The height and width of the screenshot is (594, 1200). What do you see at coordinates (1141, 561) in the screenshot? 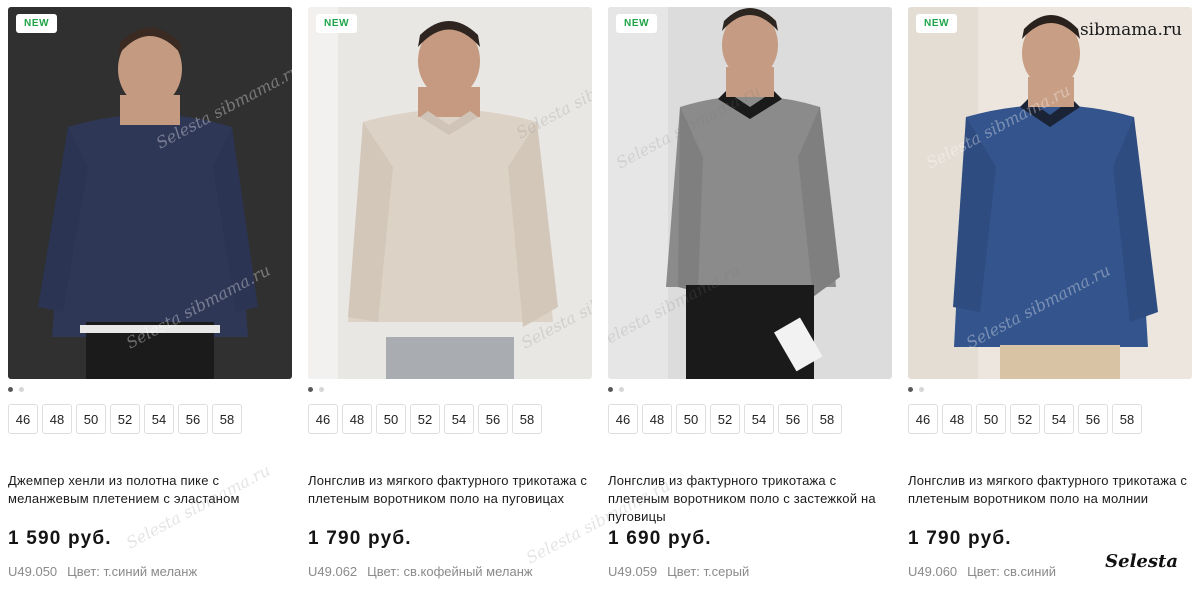
I see `brand-logo-text: Selesta` at bounding box center [1141, 561].